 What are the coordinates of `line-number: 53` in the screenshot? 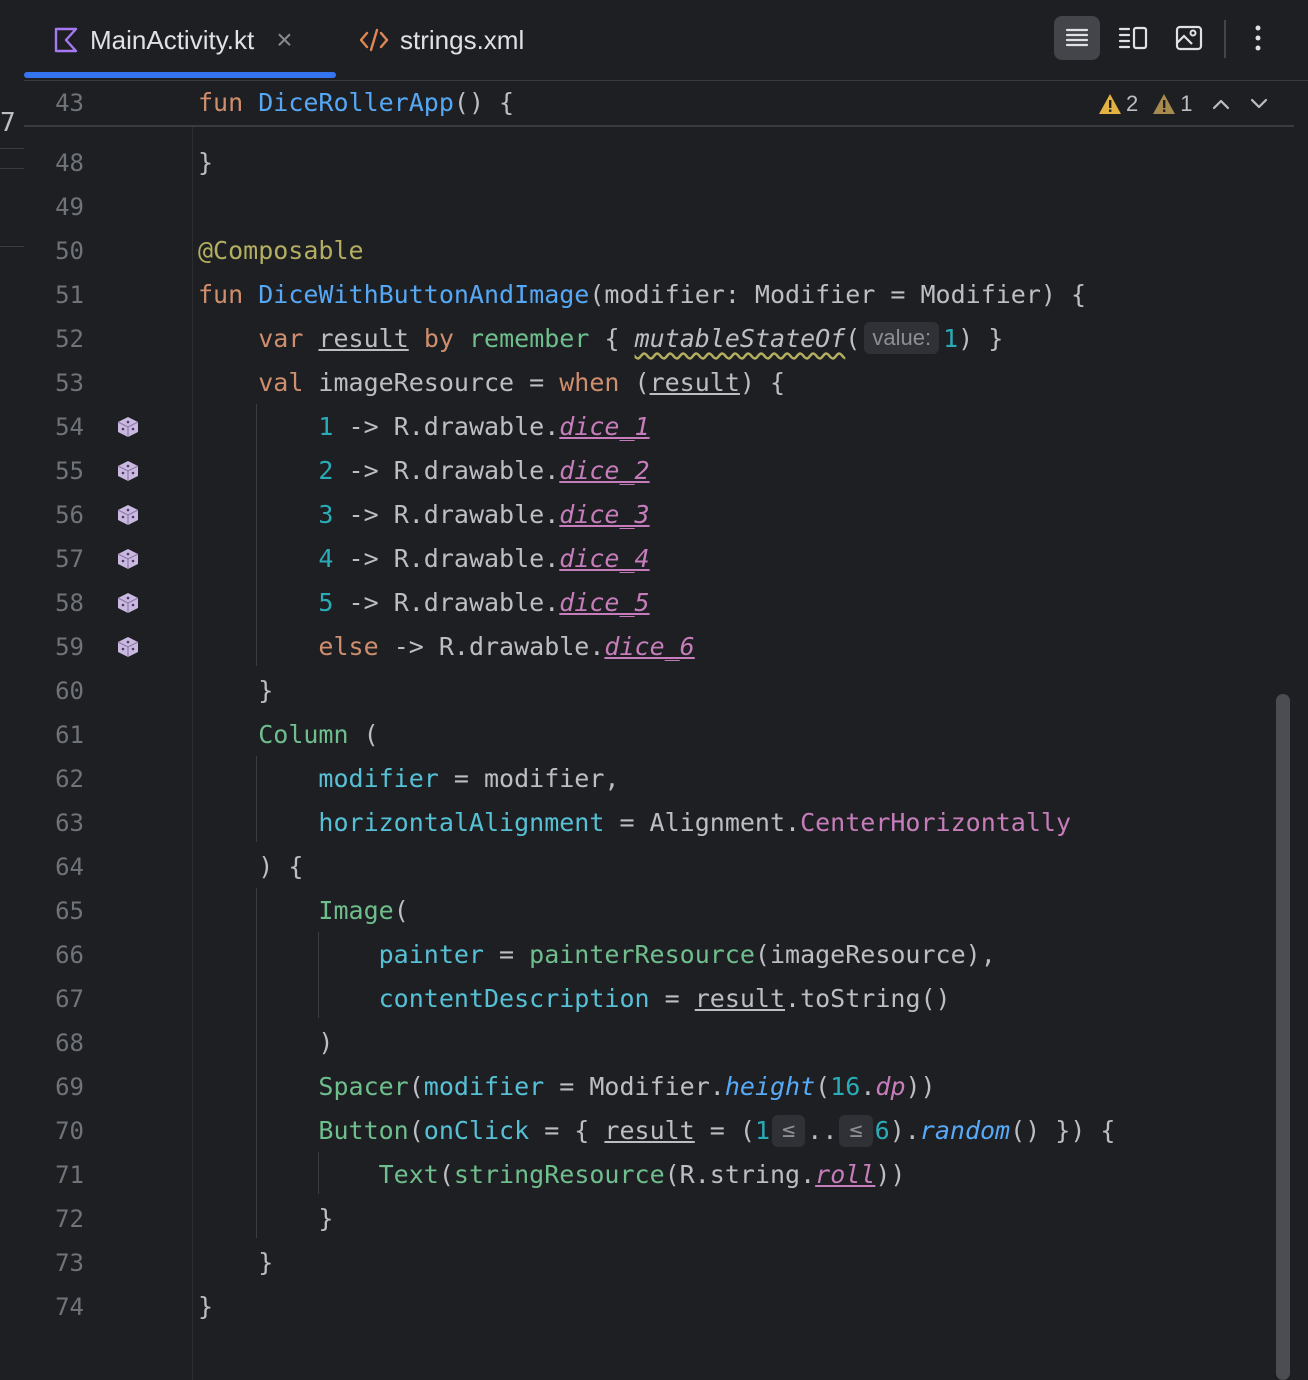 It's located at (69, 383).